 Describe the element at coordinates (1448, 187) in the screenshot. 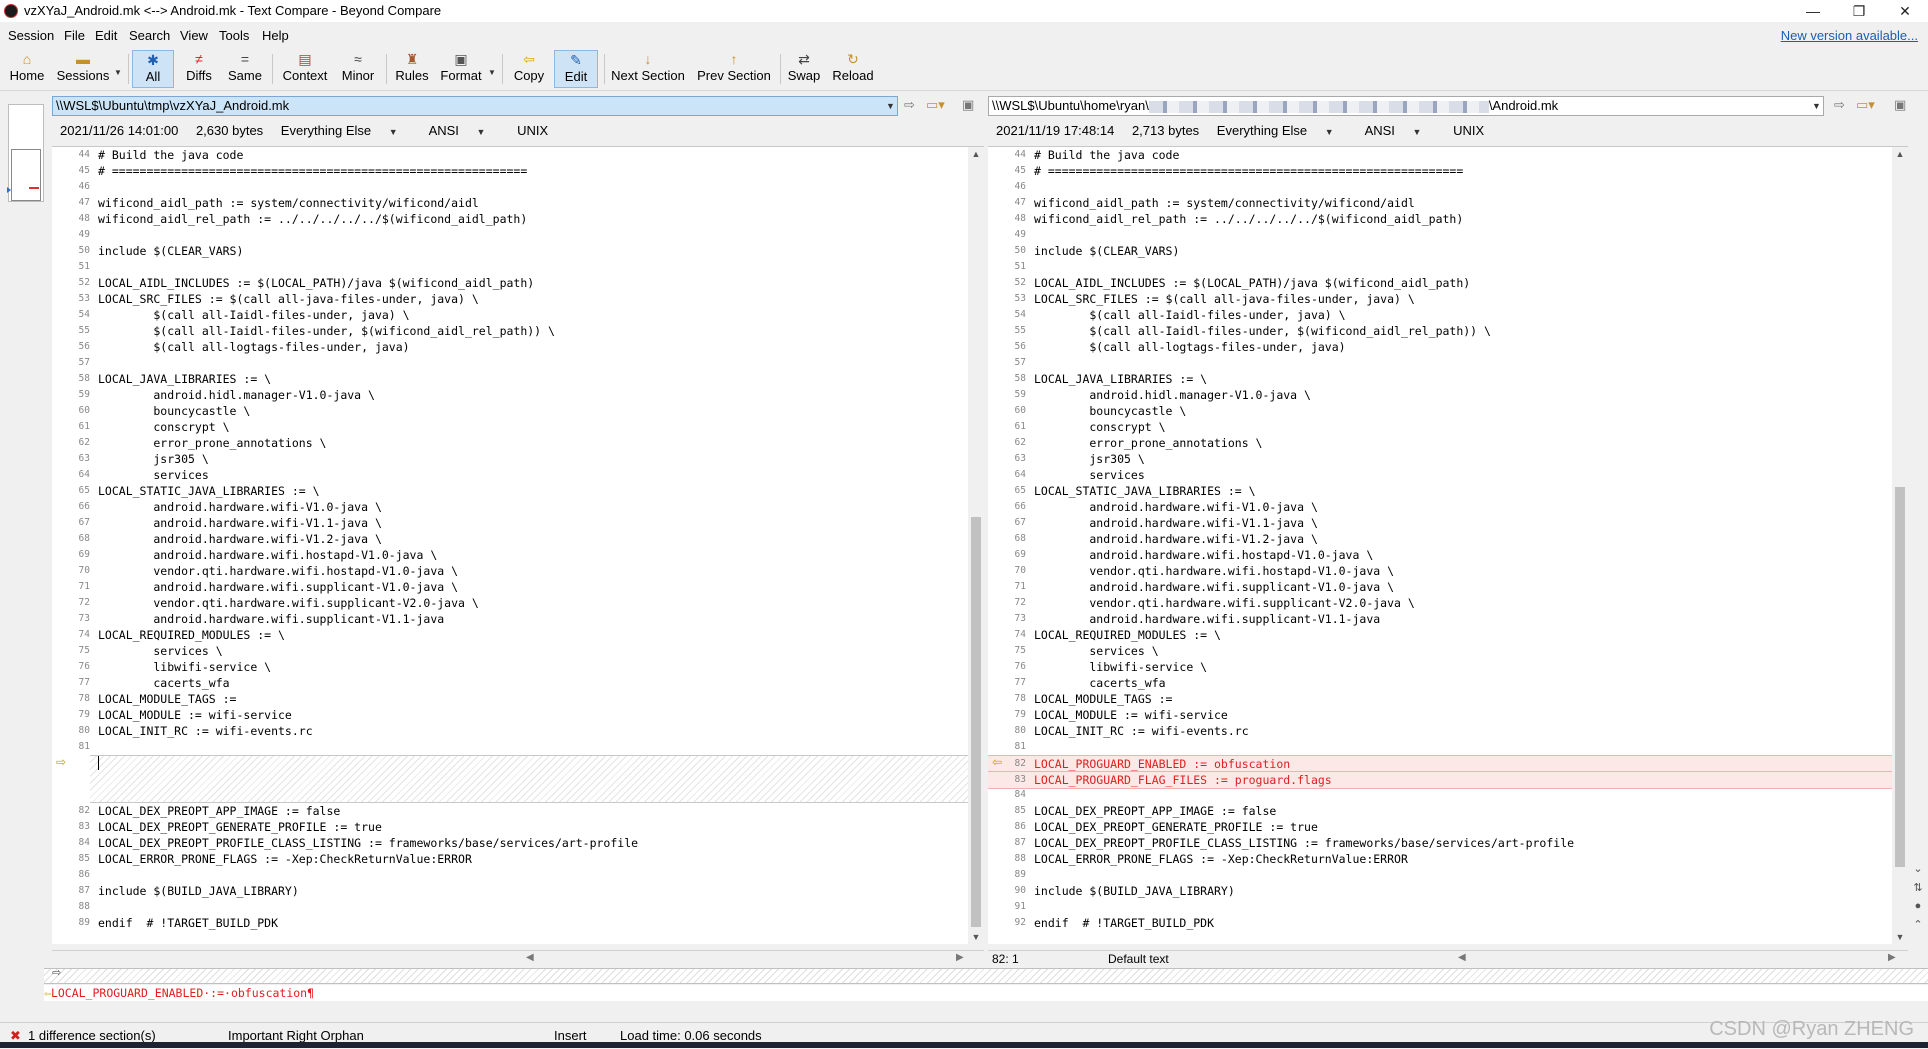

I see `code-line: 46` at that location.